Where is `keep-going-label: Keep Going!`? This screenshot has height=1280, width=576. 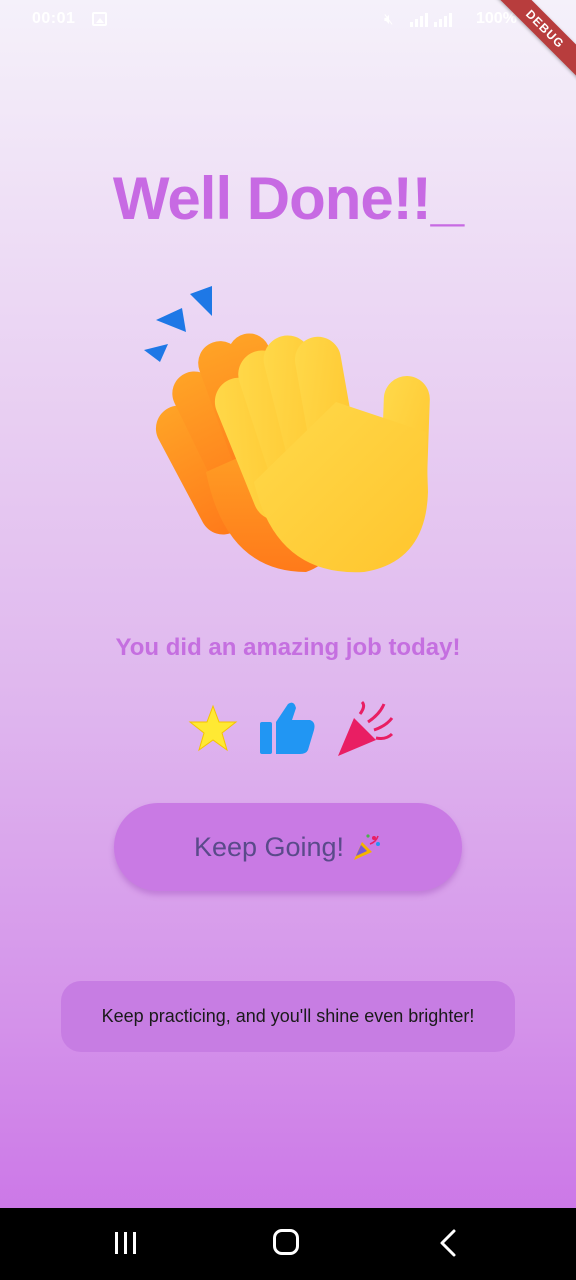 keep-going-label: Keep Going! is located at coordinates (269, 846).